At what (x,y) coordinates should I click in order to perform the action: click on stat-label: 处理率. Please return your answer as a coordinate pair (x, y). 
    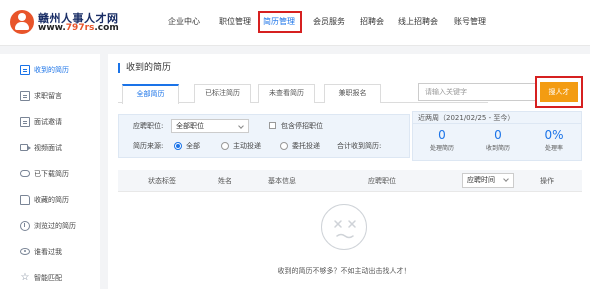
    Looking at the image, I should click on (553, 148).